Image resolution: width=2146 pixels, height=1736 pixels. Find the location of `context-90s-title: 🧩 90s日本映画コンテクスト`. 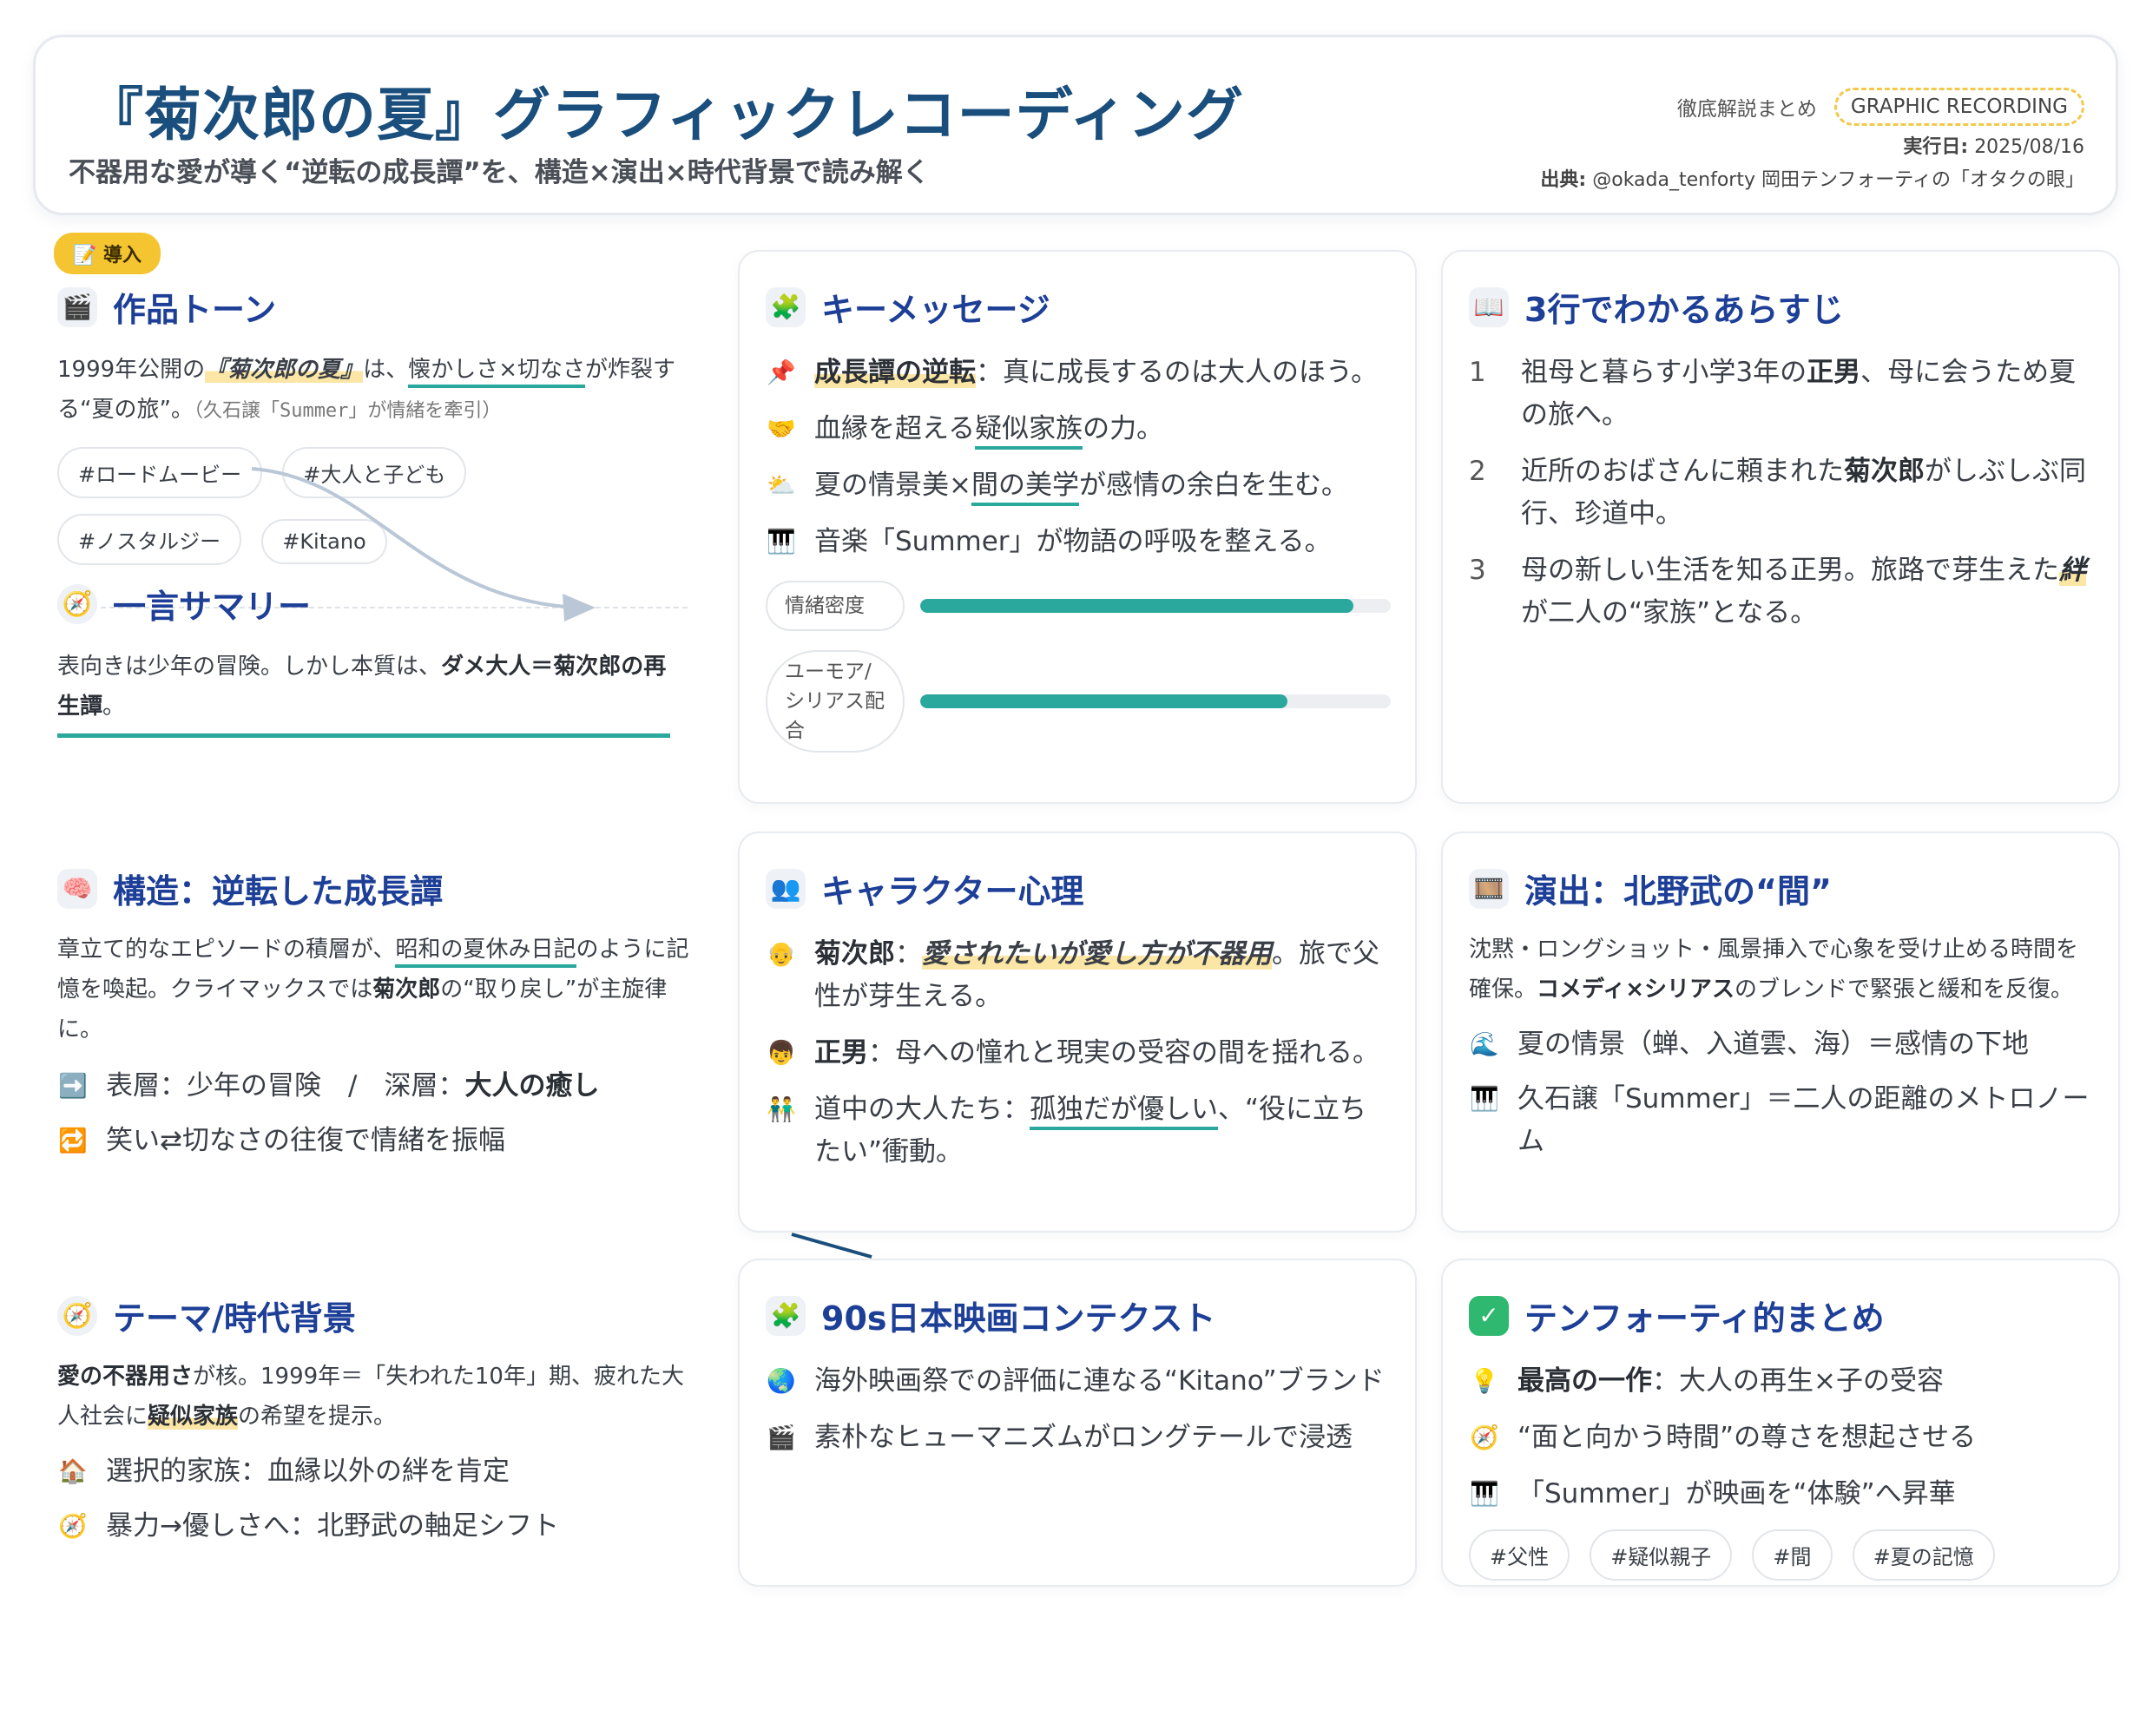

context-90s-title: 🧩 90s日本映画コンテクスト is located at coordinates (1078, 1315).